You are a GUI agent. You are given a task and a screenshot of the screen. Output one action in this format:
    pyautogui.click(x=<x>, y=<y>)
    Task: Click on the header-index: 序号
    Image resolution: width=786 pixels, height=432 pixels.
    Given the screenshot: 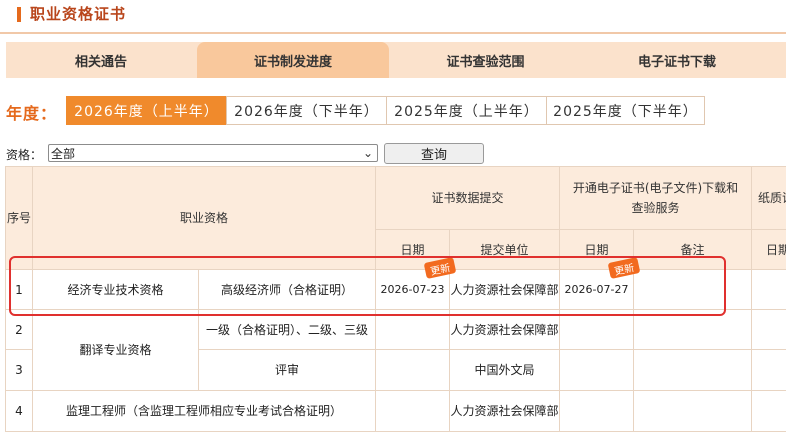 What is the action you would take?
    pyautogui.click(x=19, y=218)
    